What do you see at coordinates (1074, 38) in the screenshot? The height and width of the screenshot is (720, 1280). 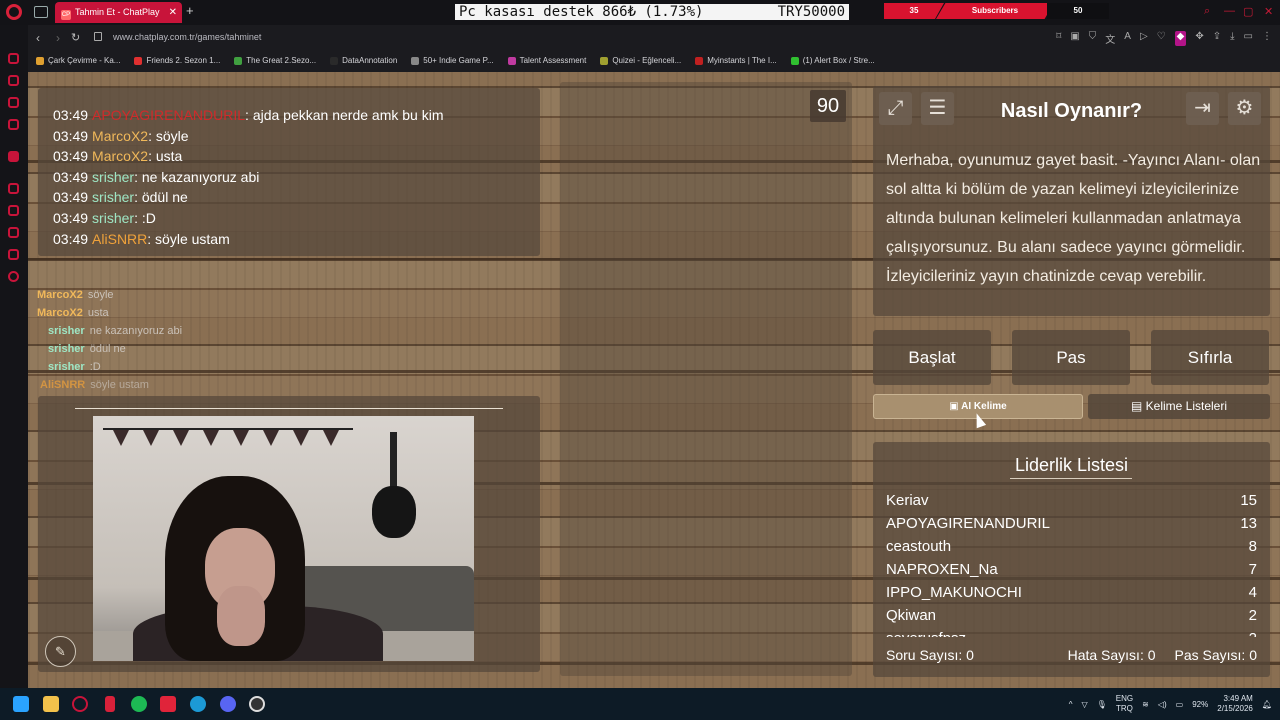 I see `snapshot-icon: ▣` at bounding box center [1074, 38].